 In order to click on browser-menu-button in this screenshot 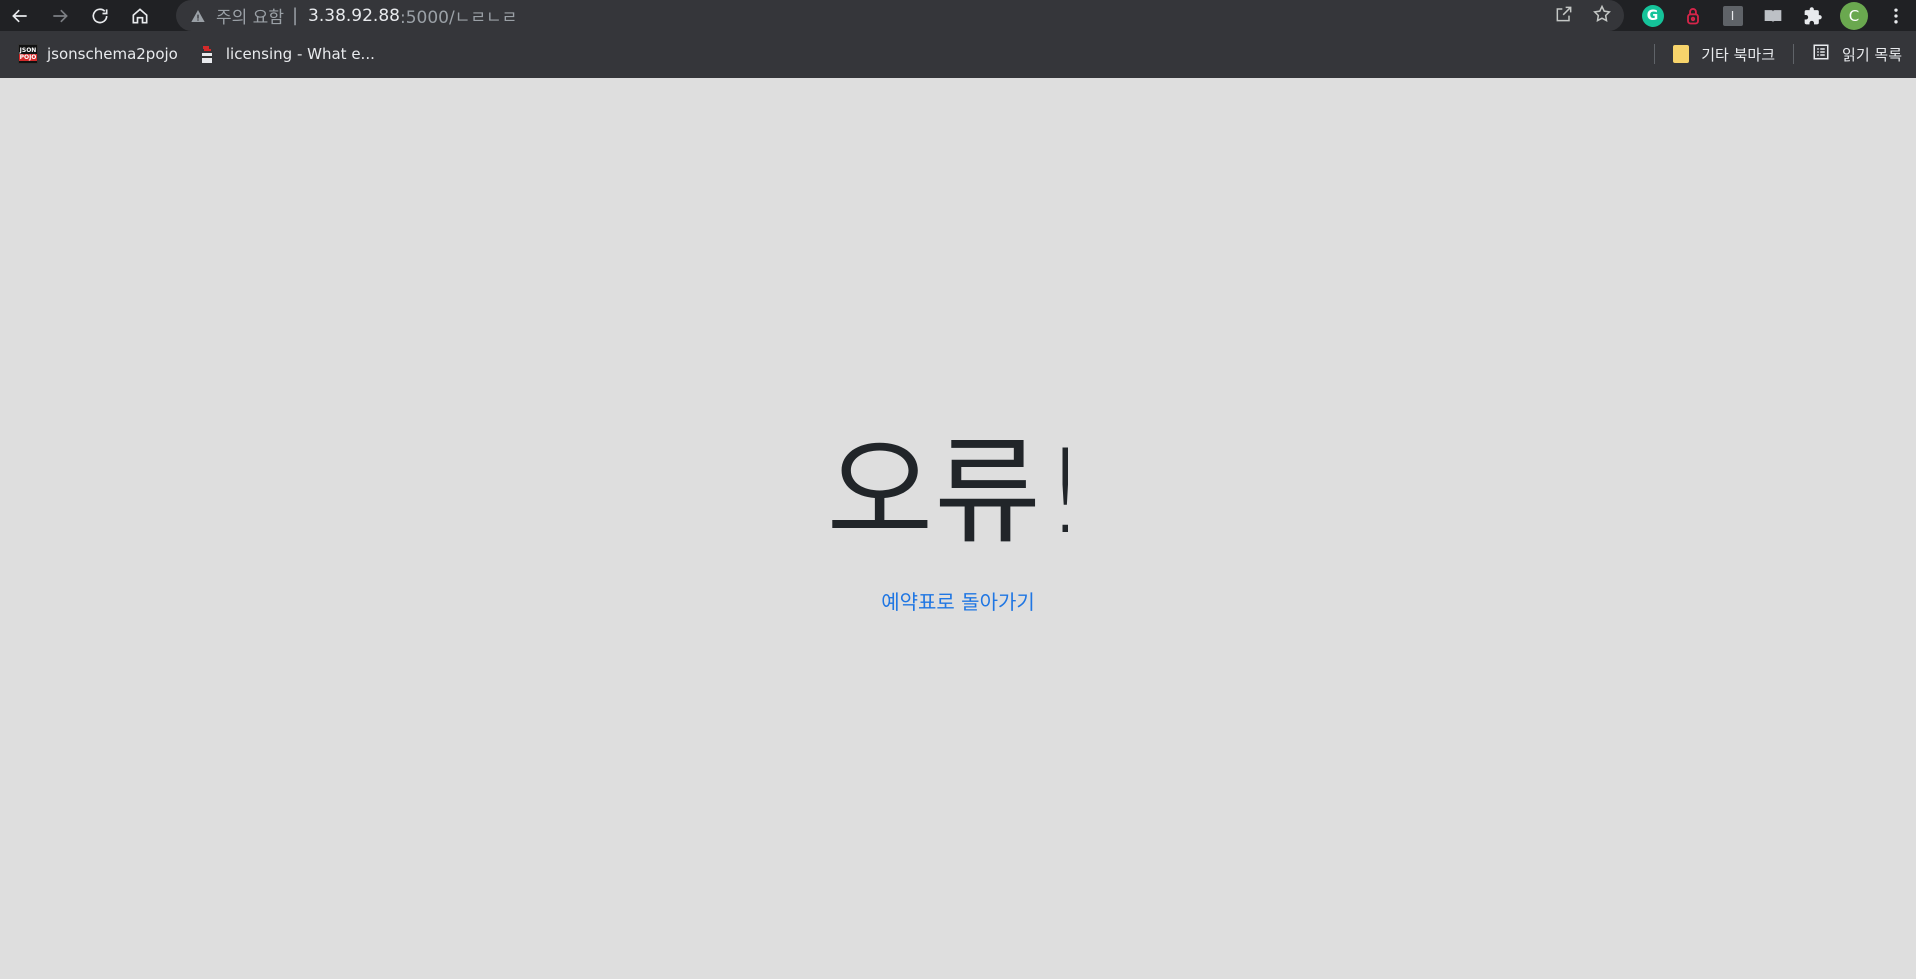, I will do `click(1895, 15)`.